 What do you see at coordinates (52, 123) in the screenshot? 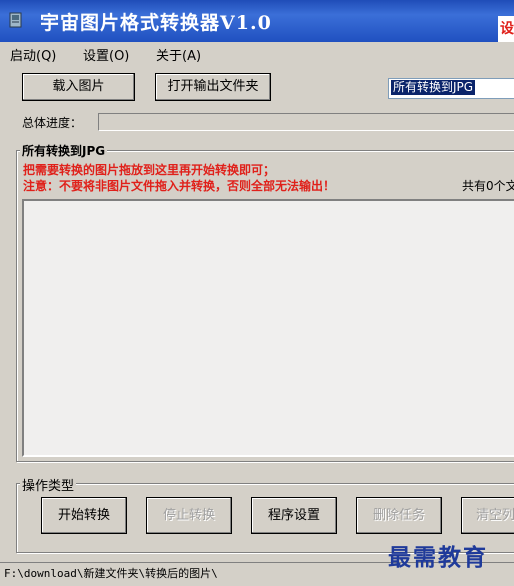
I see `progress-label: 总体进度：` at bounding box center [52, 123].